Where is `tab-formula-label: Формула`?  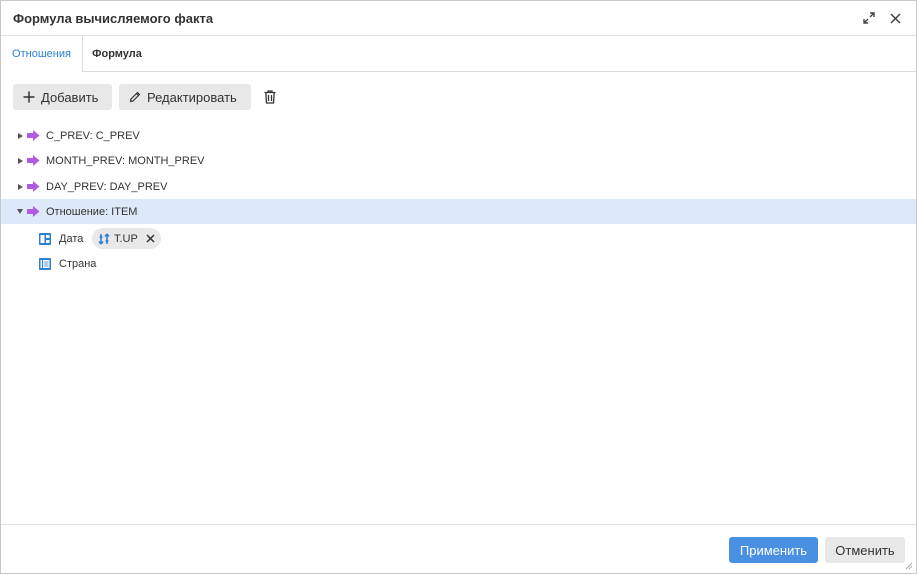 tab-formula-label: Формула is located at coordinates (117, 53).